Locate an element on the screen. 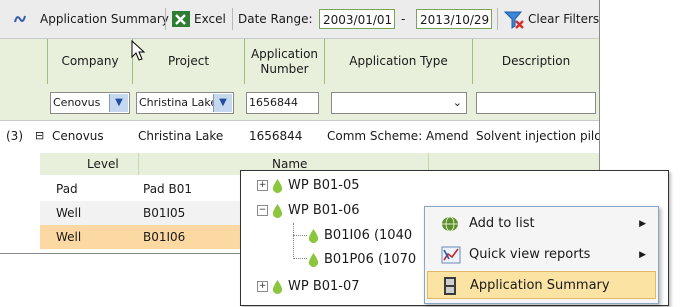  row-application-type: Comm Scheme: Amend is located at coordinates (398, 136).